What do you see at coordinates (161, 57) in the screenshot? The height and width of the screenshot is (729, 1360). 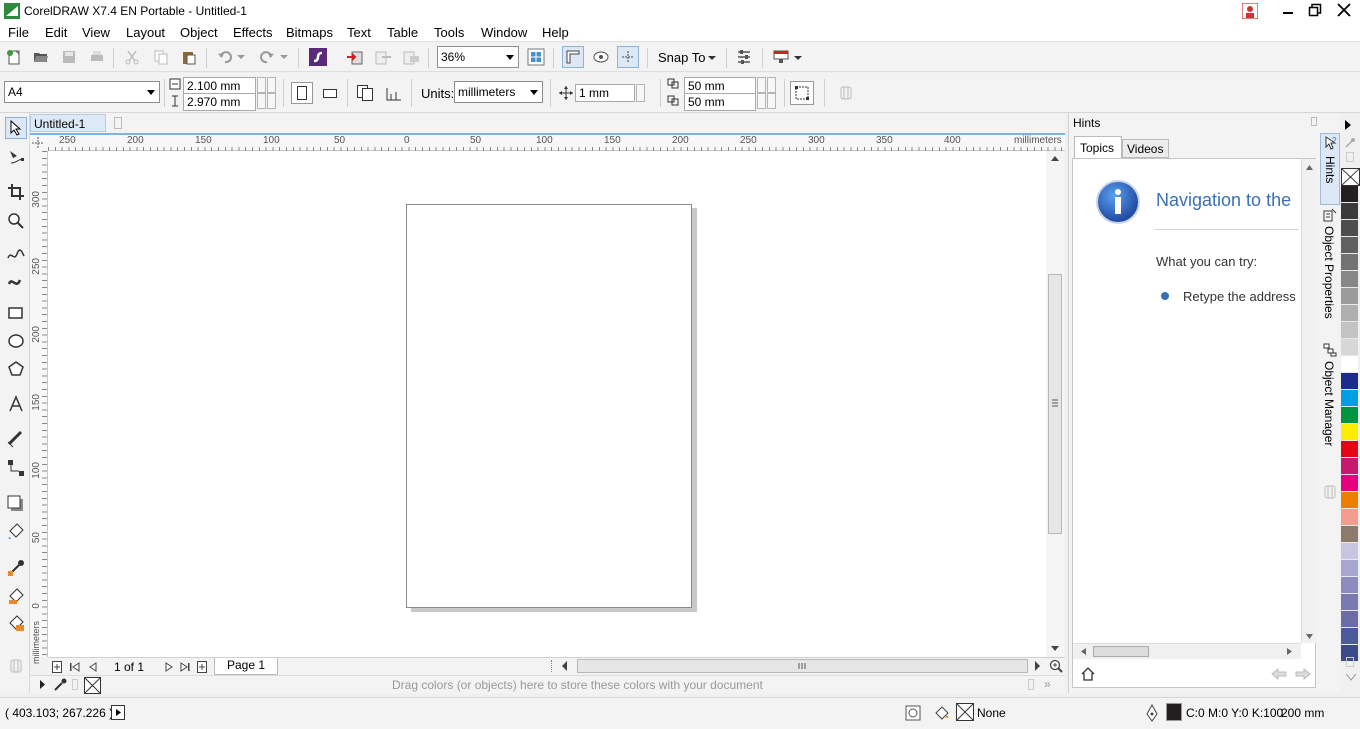 I see `copy-icon` at bounding box center [161, 57].